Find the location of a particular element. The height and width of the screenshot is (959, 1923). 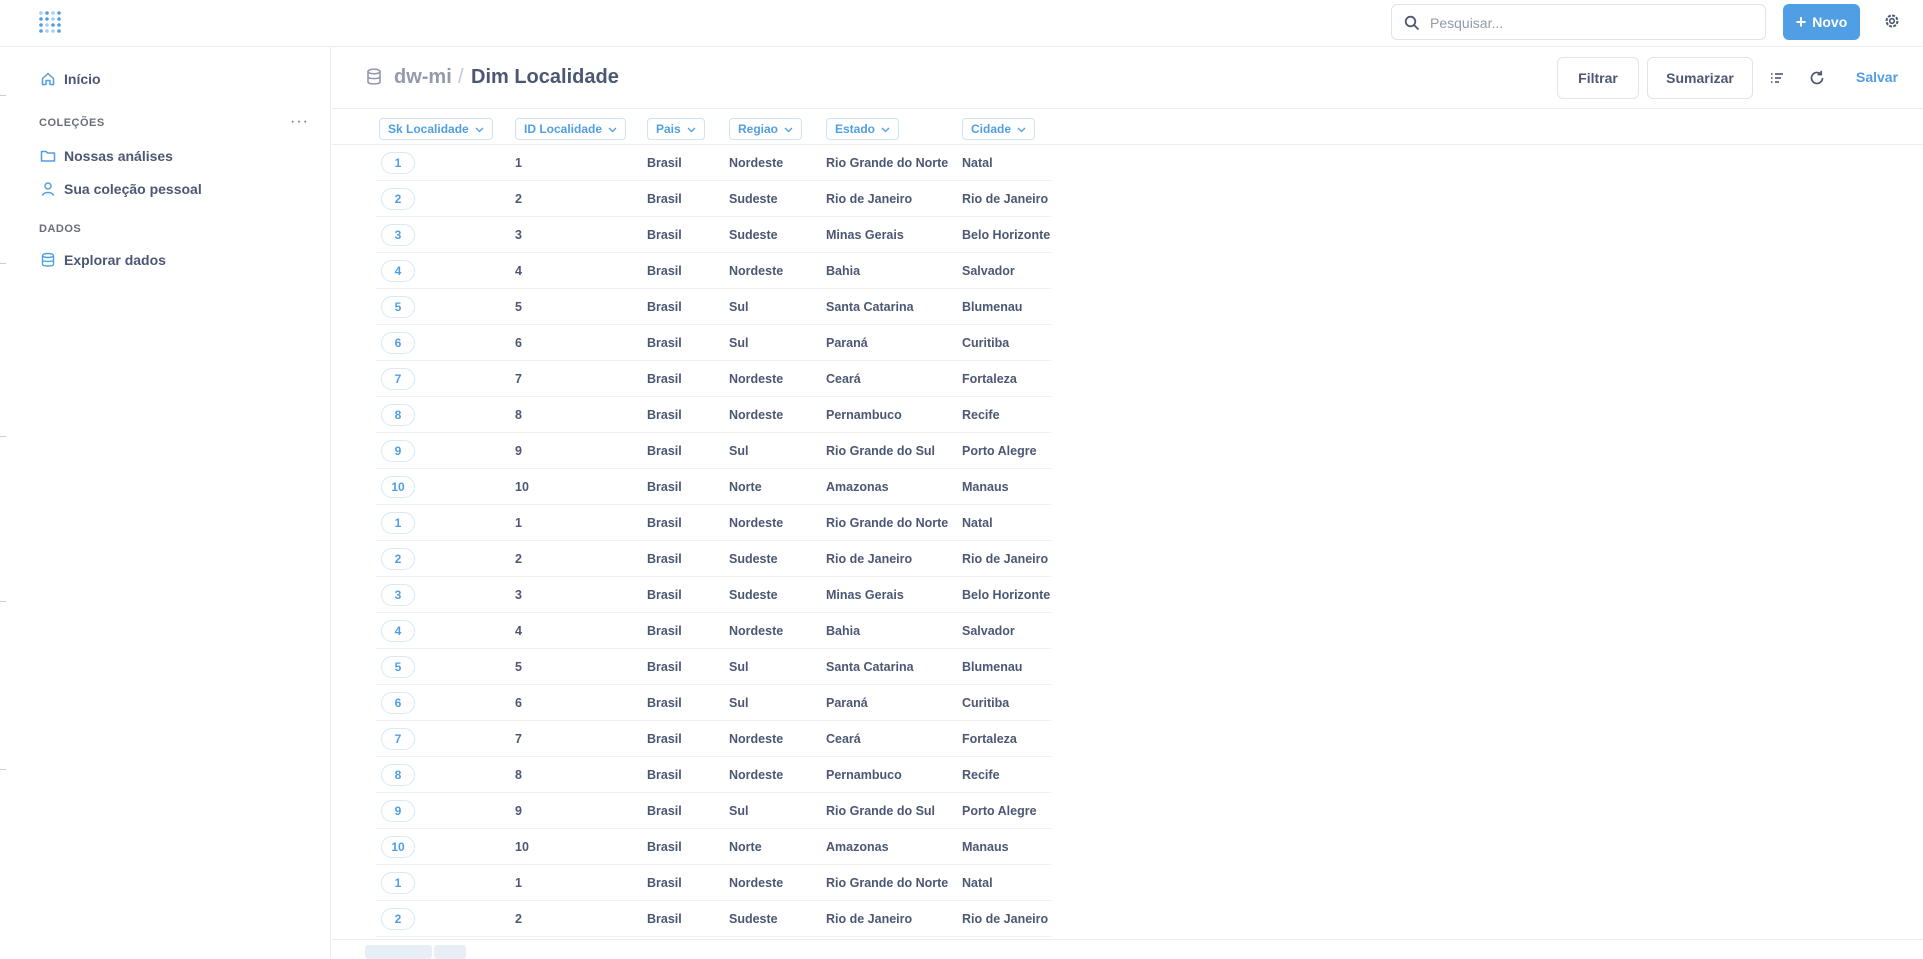

table-cell: Blumenau is located at coordinates (992, 667).